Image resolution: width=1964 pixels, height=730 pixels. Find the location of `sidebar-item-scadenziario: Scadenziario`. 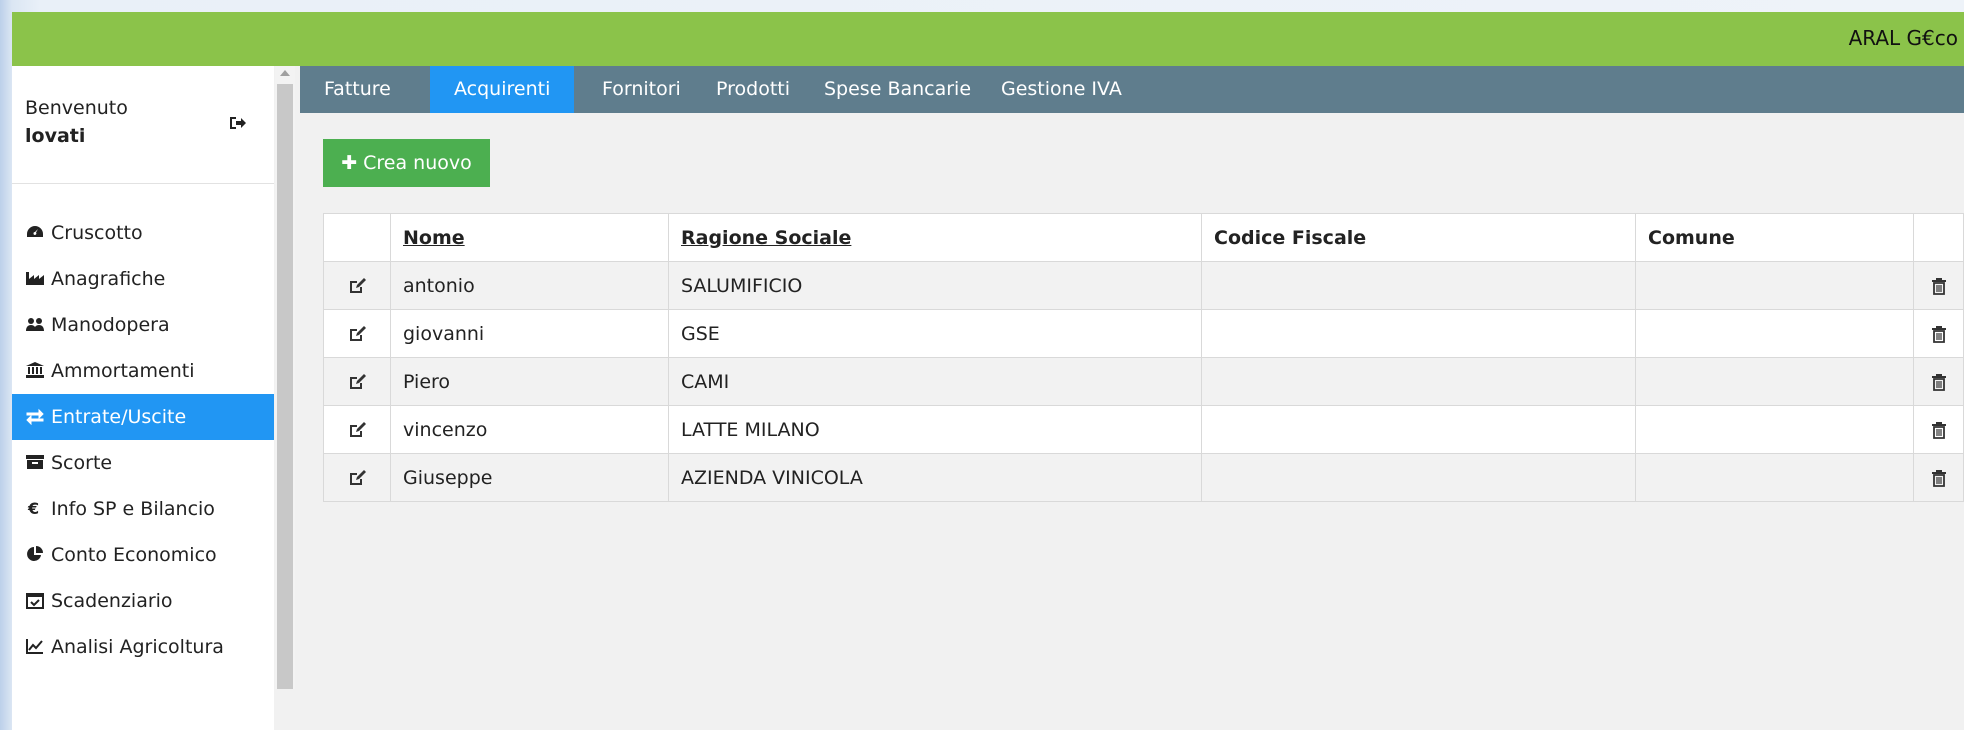

sidebar-item-scadenziario: Scadenziario is located at coordinates (143, 601).